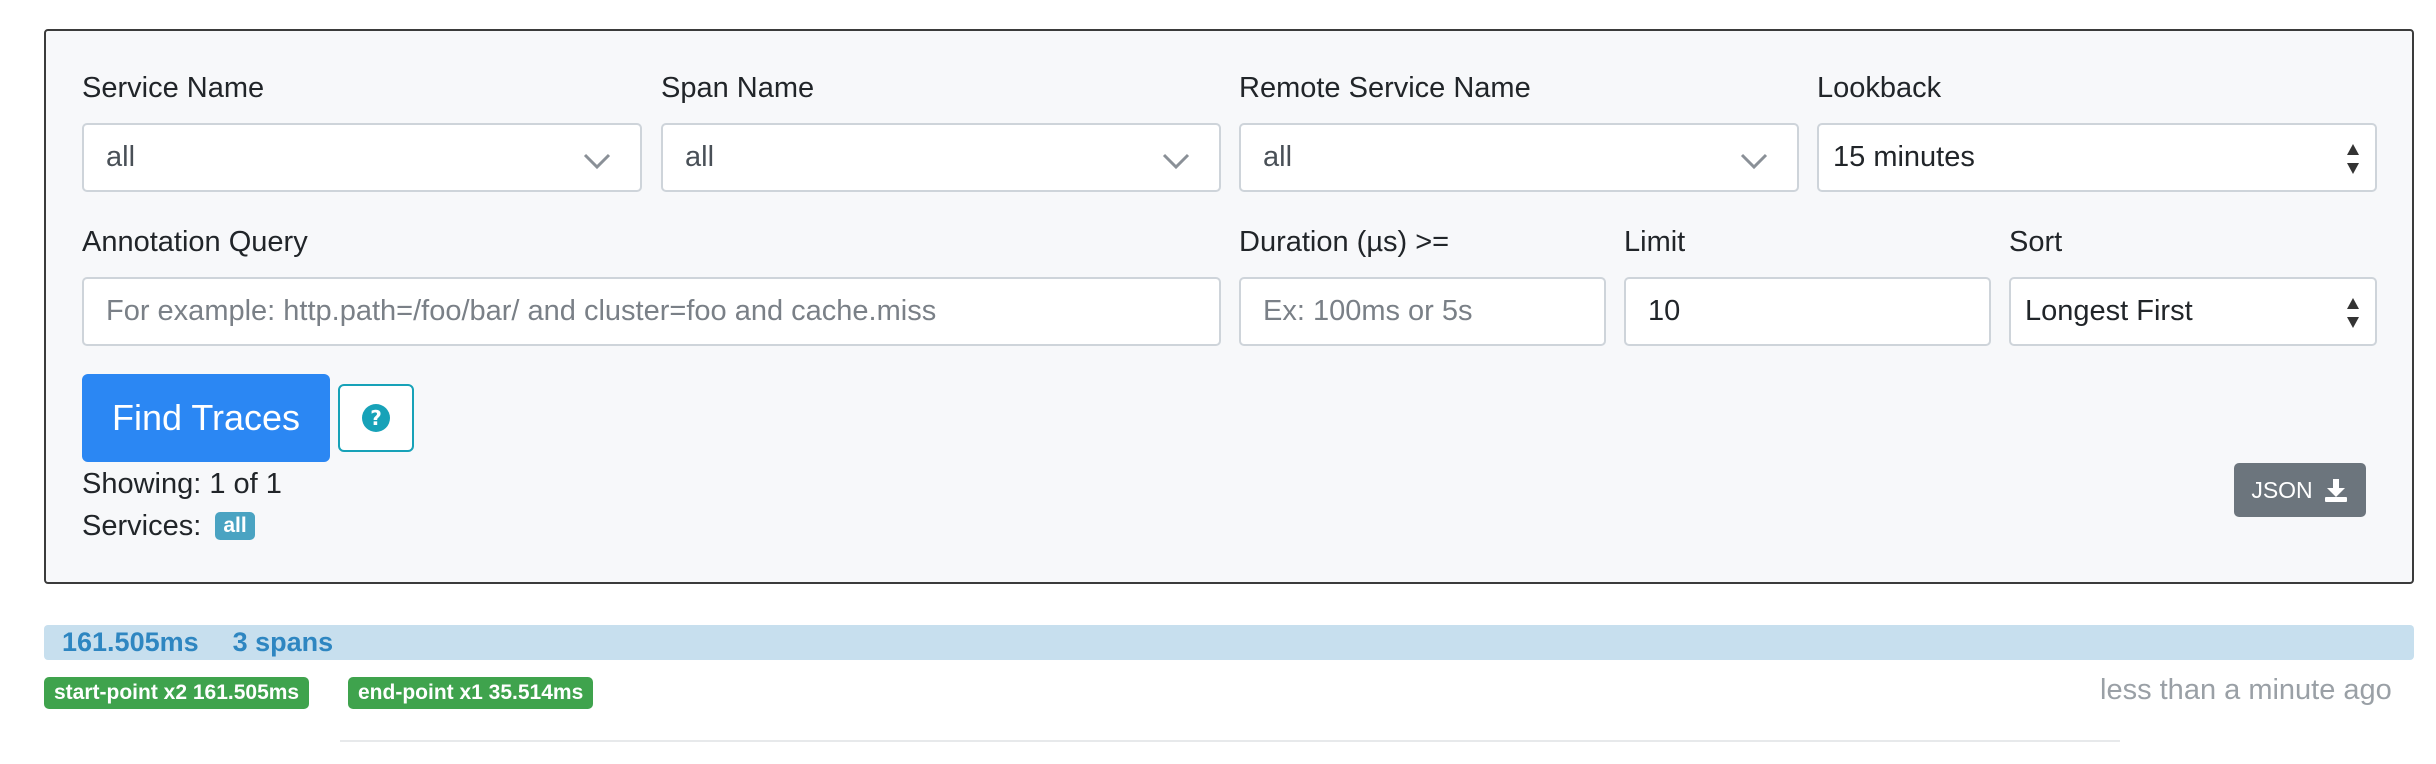 The width and height of the screenshot is (2436, 764). What do you see at coordinates (2335, 490) in the screenshot?
I see `download-icon` at bounding box center [2335, 490].